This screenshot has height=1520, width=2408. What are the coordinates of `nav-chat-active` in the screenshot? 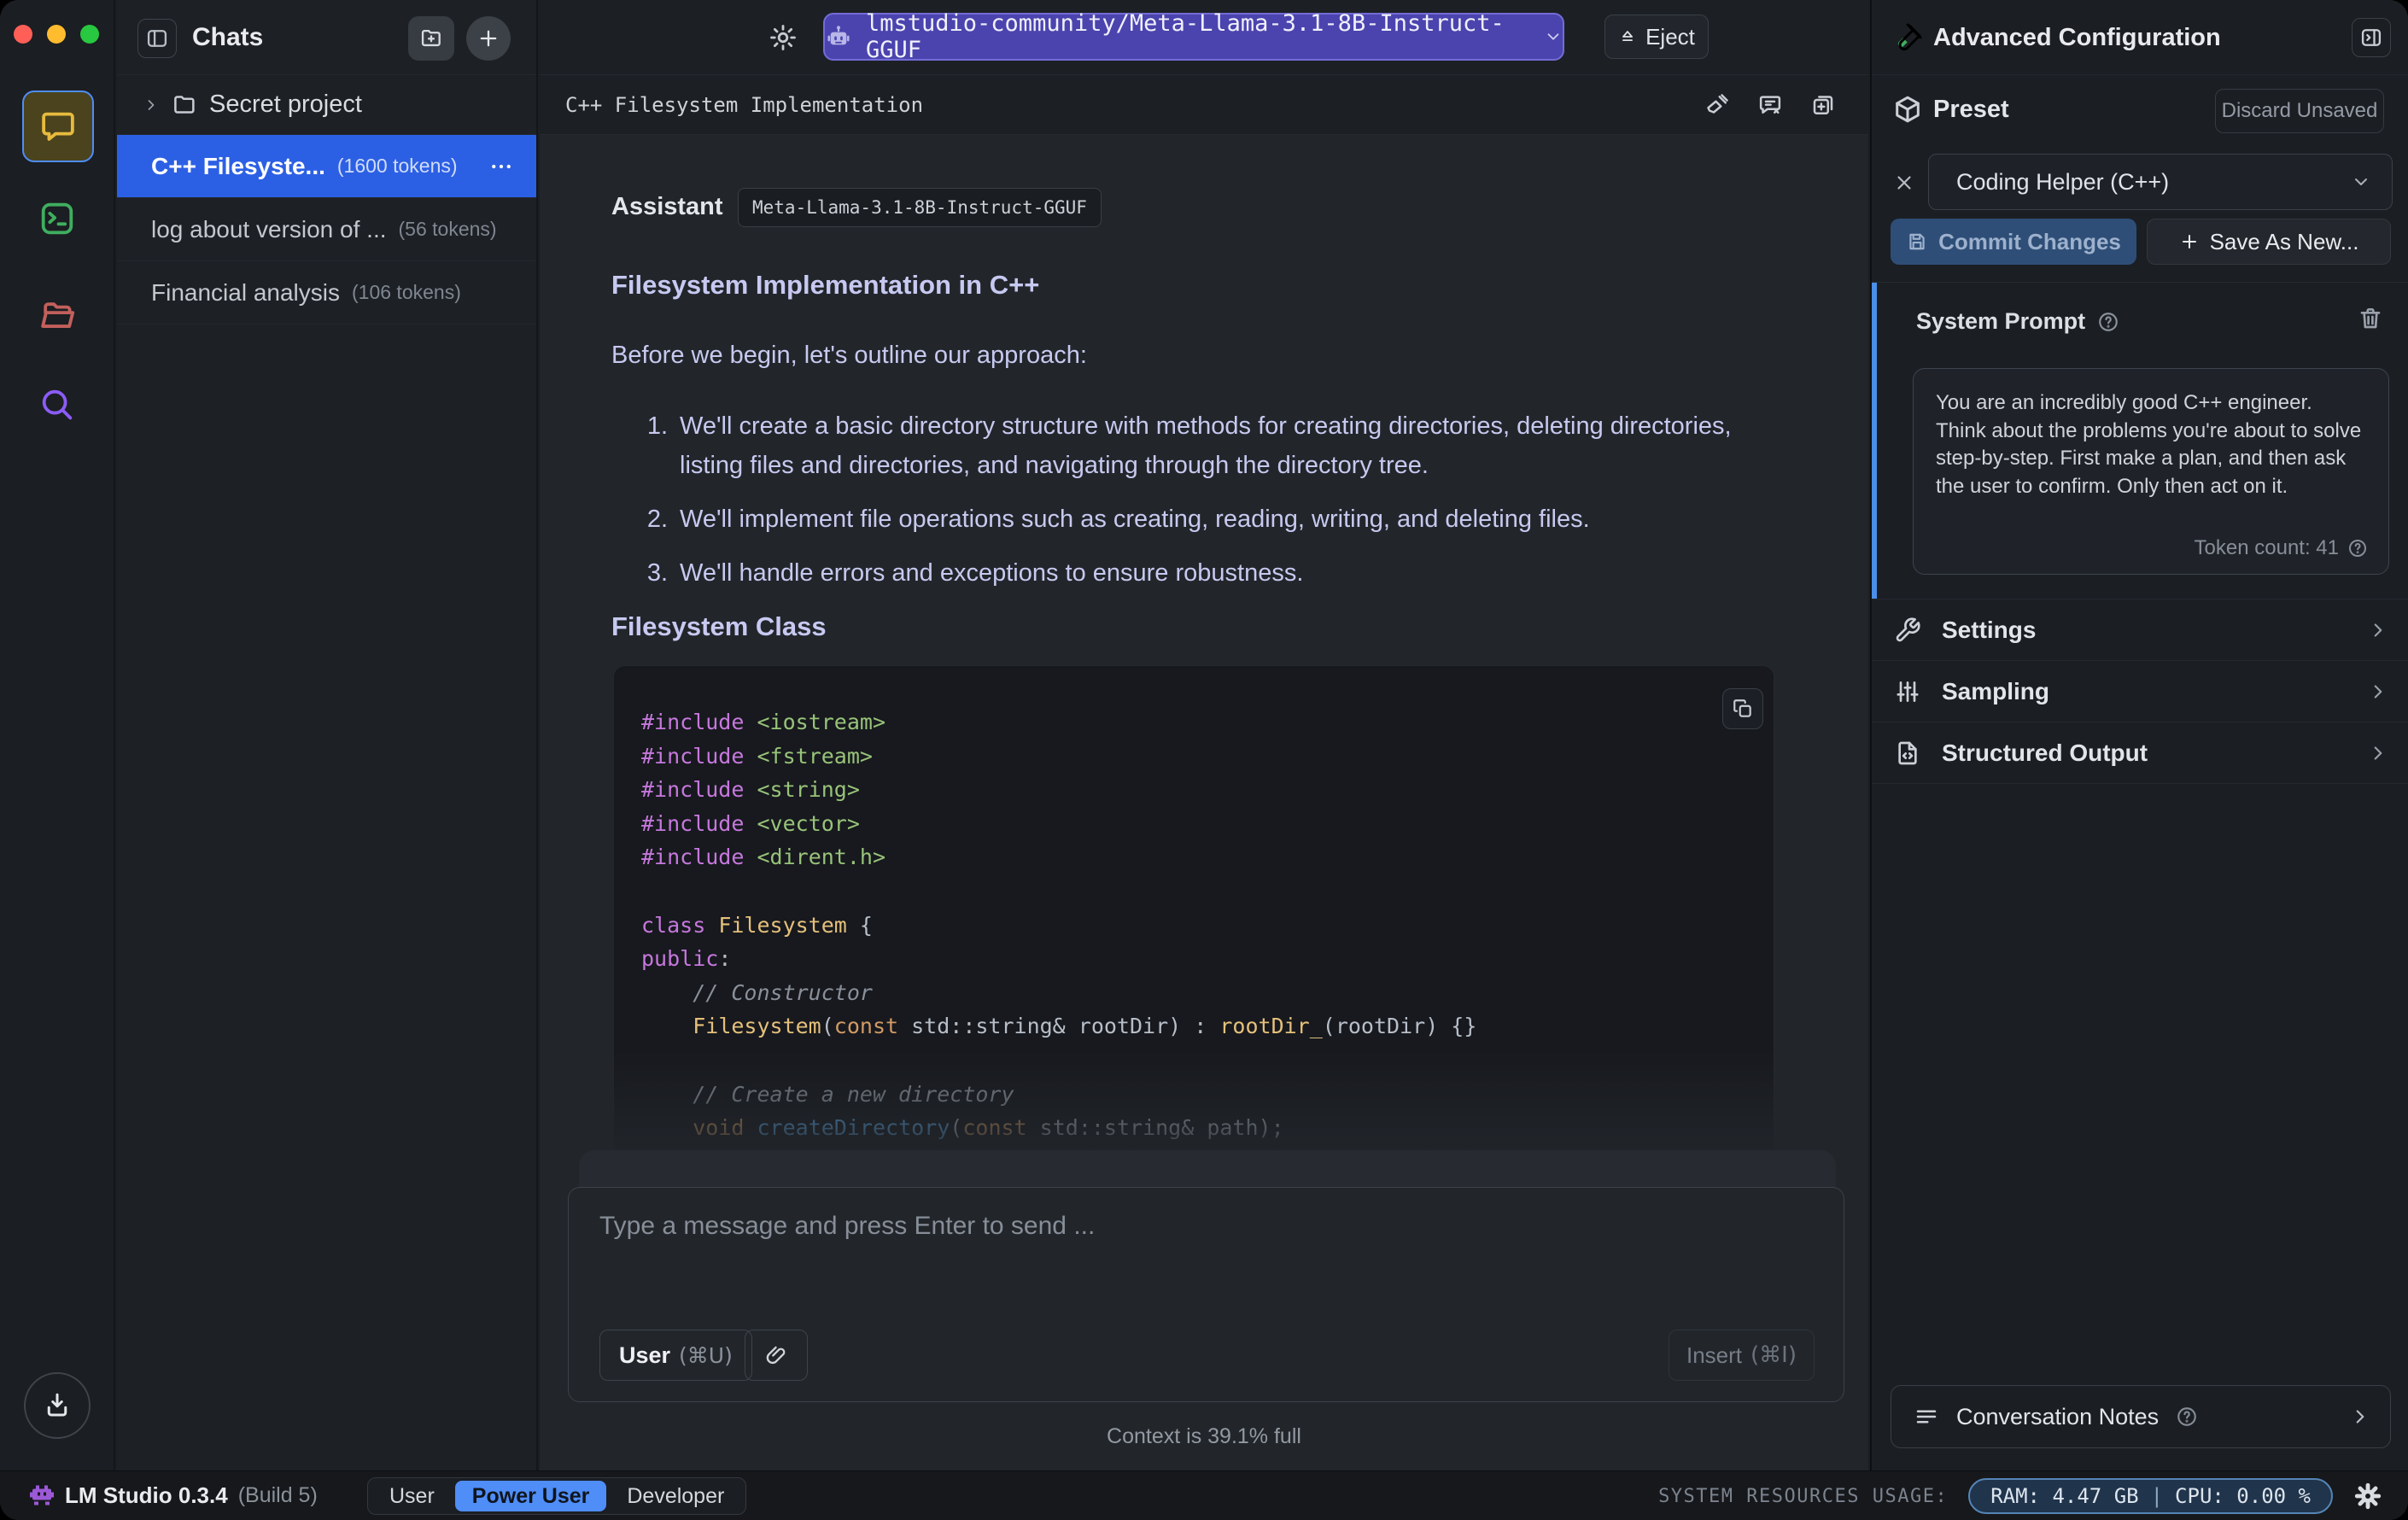 It's located at (58, 126).